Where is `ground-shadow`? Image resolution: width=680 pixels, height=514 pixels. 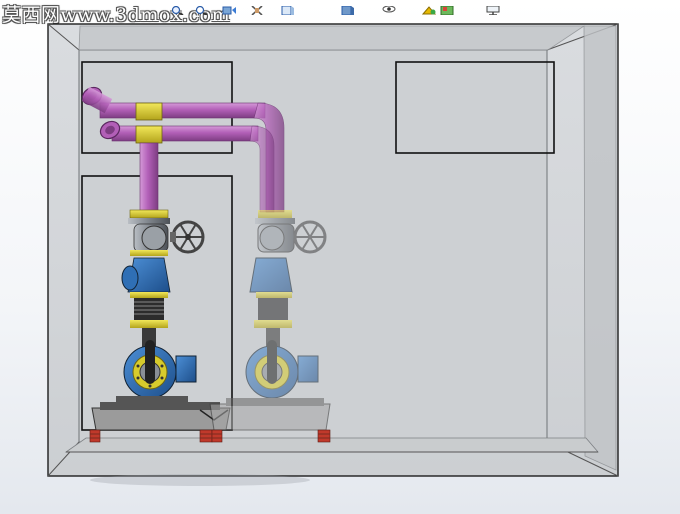
ground-shadow is located at coordinates (200, 480).